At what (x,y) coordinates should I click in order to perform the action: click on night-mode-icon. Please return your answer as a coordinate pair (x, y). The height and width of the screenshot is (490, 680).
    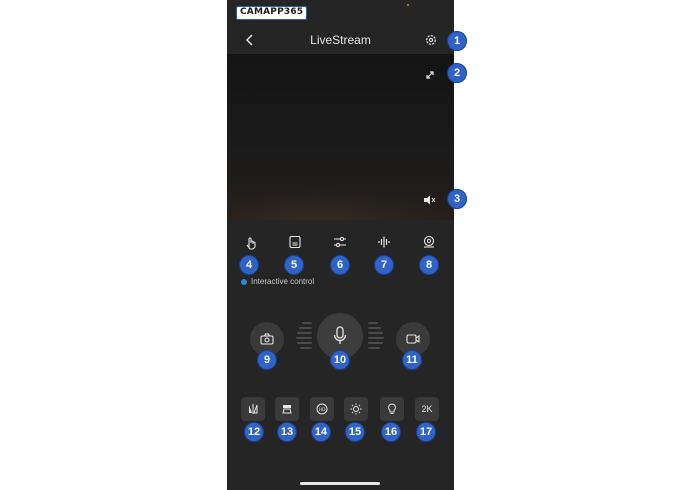
    Looking at the image, I should click on (287, 409).